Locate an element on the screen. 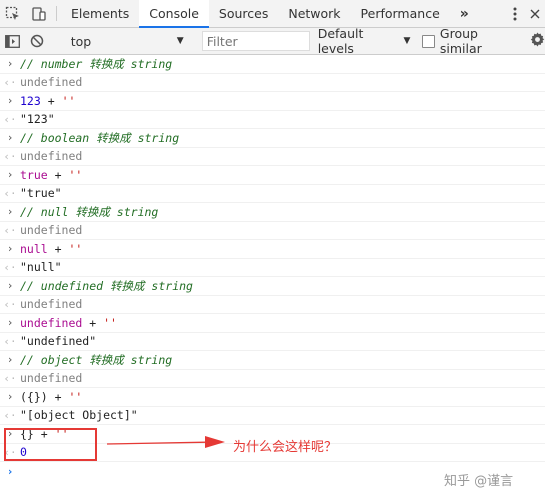  context-select: top ▼ is located at coordinates (127, 41).